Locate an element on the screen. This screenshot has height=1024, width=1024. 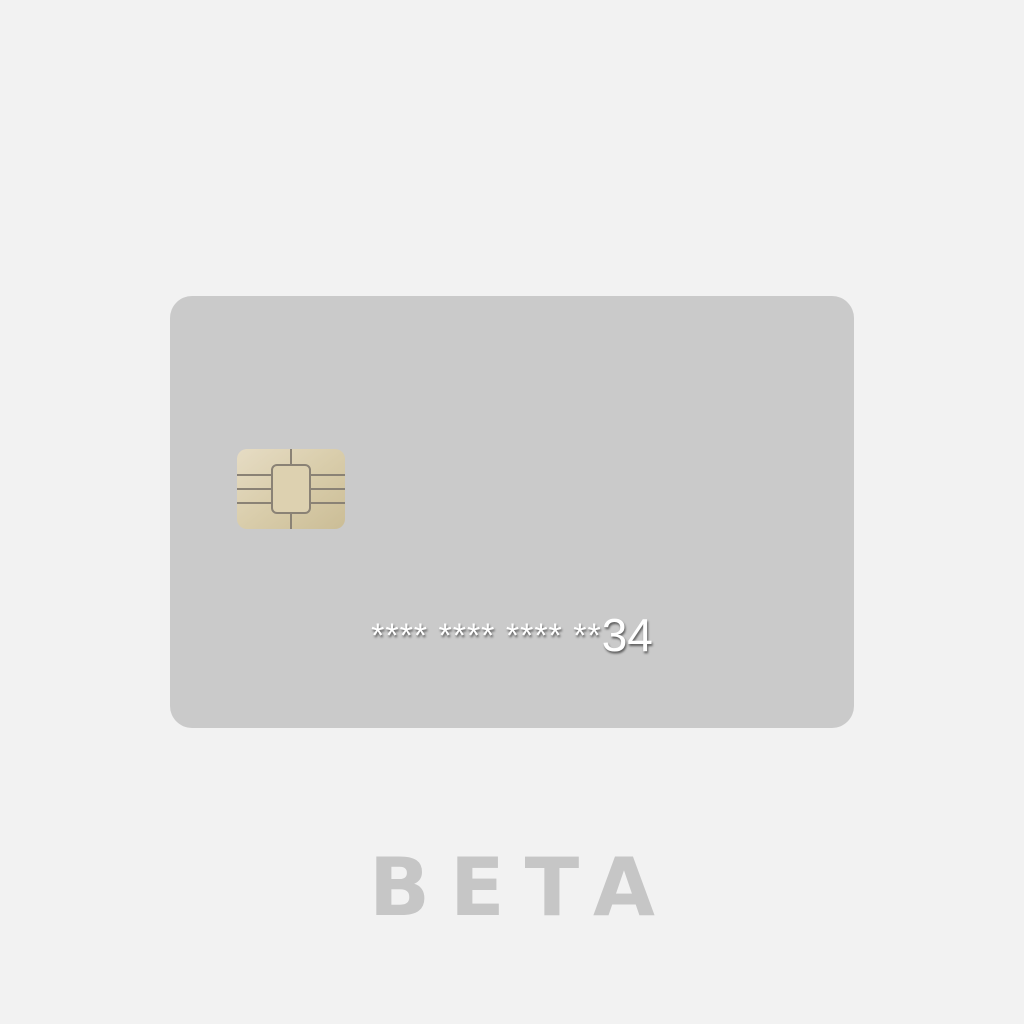
card-number-last-digits: 34 is located at coordinates (627, 635).